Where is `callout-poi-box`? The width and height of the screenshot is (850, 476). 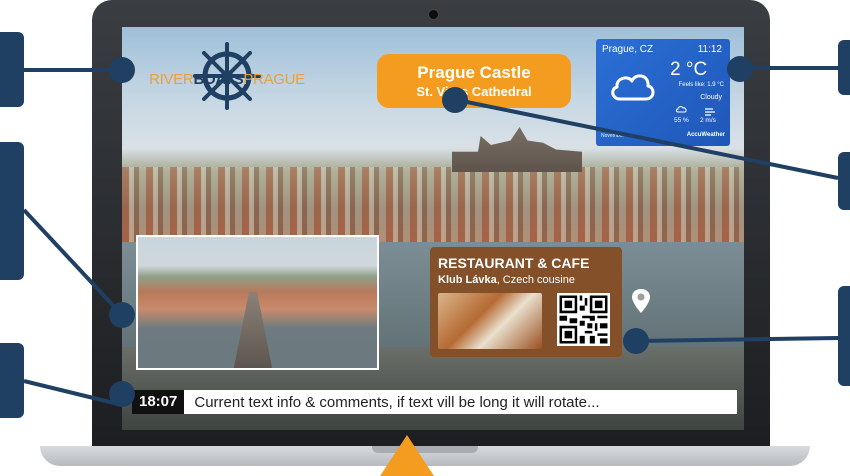 callout-poi-box is located at coordinates (844, 181).